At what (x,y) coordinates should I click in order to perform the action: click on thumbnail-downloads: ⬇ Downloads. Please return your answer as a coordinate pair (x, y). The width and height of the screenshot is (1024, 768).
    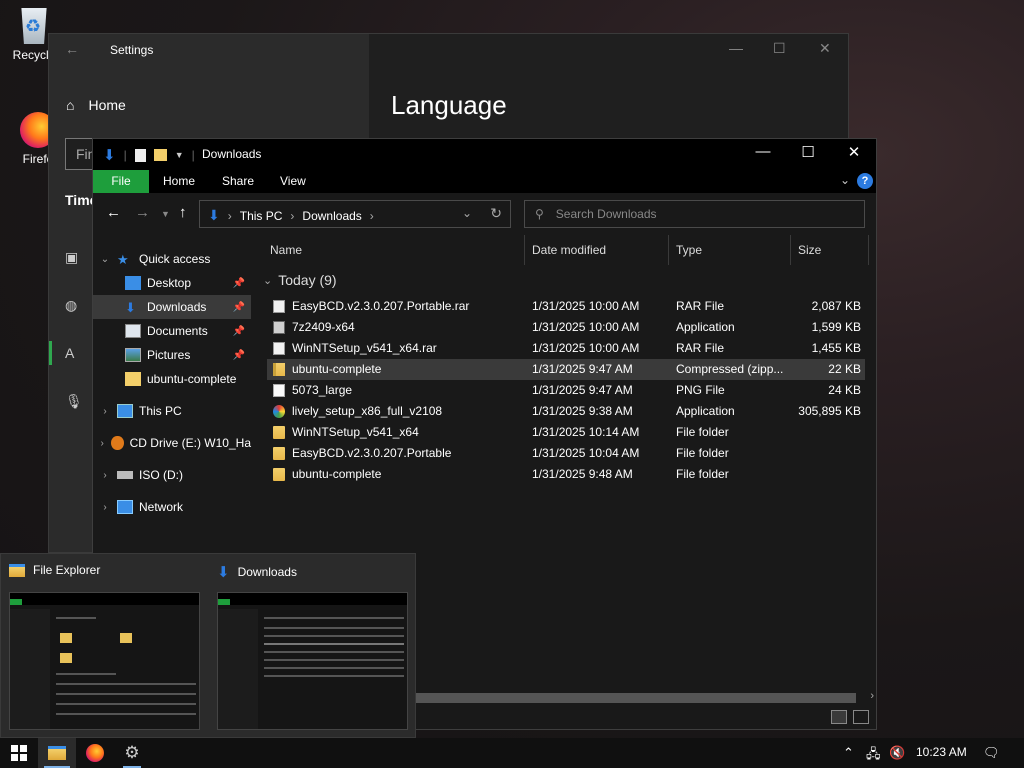
    Looking at the image, I should click on (312, 646).